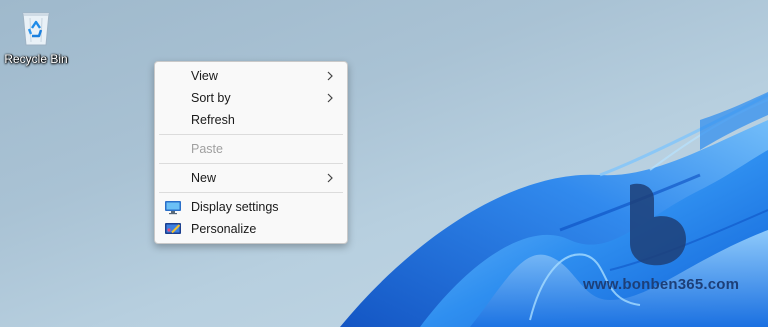 The height and width of the screenshot is (327, 768). What do you see at coordinates (224, 229) in the screenshot?
I see `menu-item-label: Personalize` at bounding box center [224, 229].